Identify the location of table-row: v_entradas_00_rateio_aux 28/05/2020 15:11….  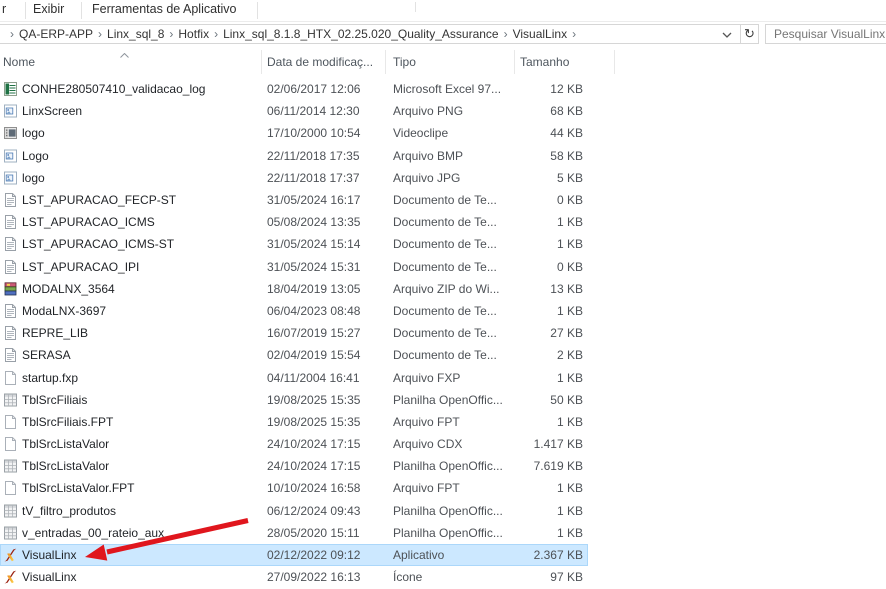
(294, 533).